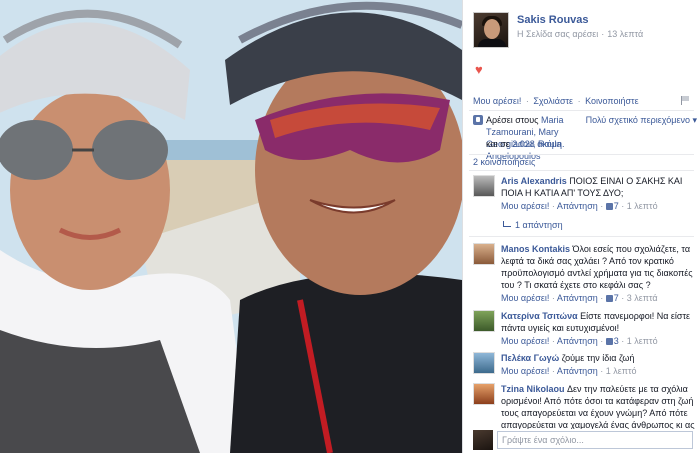  Describe the element at coordinates (595, 440) in the screenshot. I see `comment-input` at that location.